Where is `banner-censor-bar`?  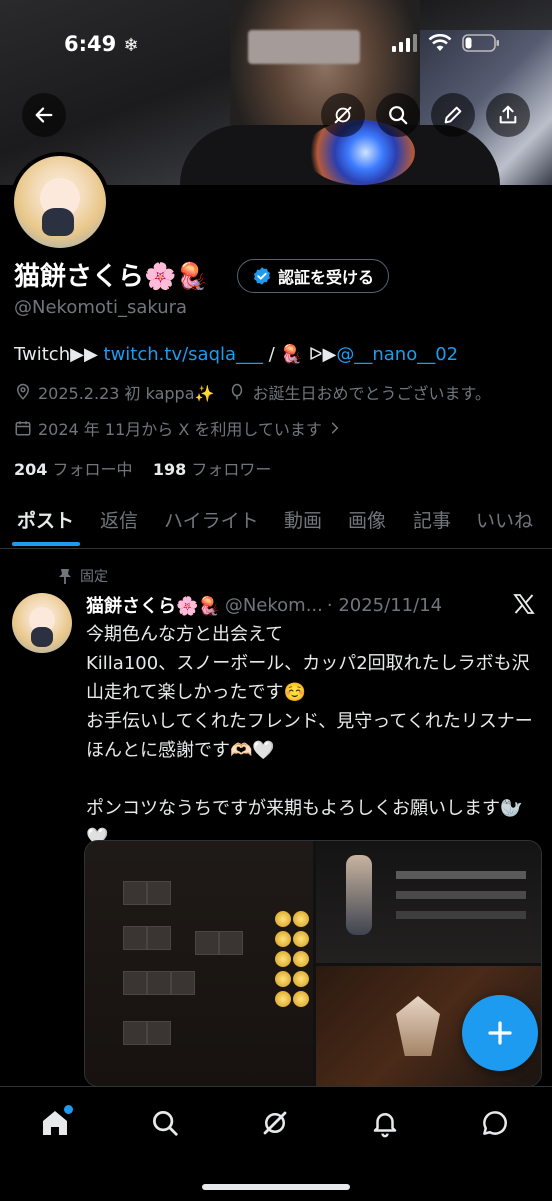 banner-censor-bar is located at coordinates (304, 47).